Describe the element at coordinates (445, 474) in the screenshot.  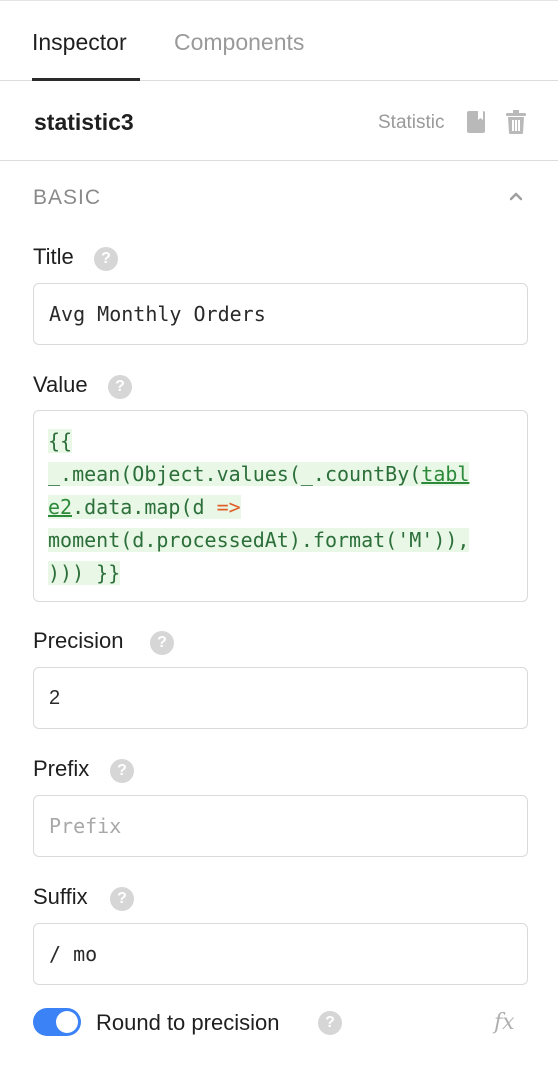
I see `code-reference-token: tabl` at that location.